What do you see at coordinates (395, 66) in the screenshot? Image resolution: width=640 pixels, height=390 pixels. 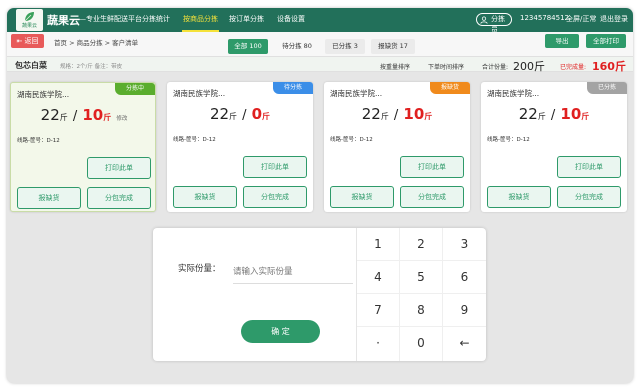 I see `sort-by-qty-button: 按重量排序` at bounding box center [395, 66].